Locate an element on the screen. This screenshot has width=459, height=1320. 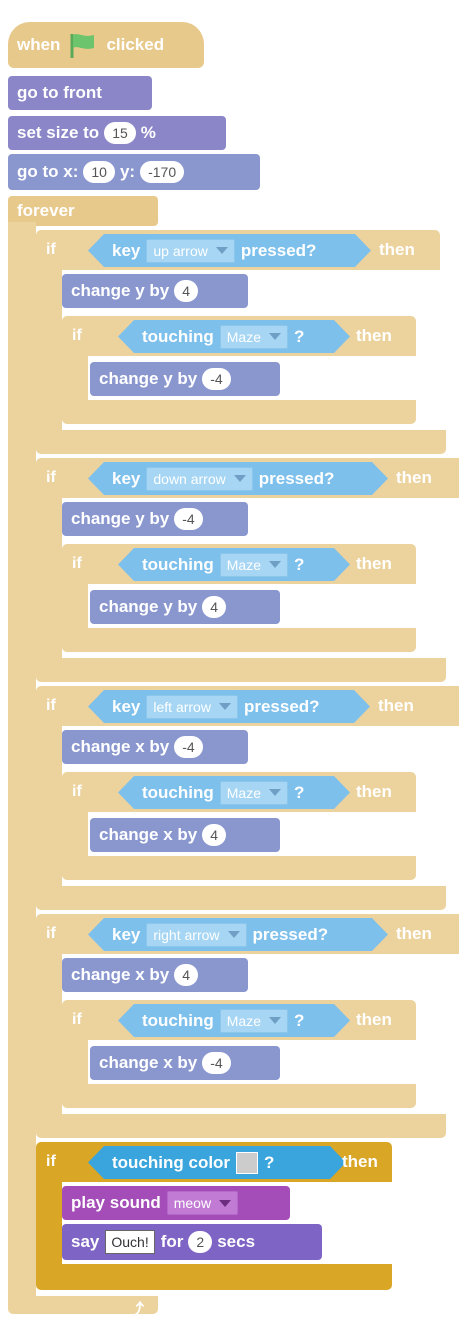
key-pressed-sensor: key right arrow pressed? is located at coordinates (238, 934).